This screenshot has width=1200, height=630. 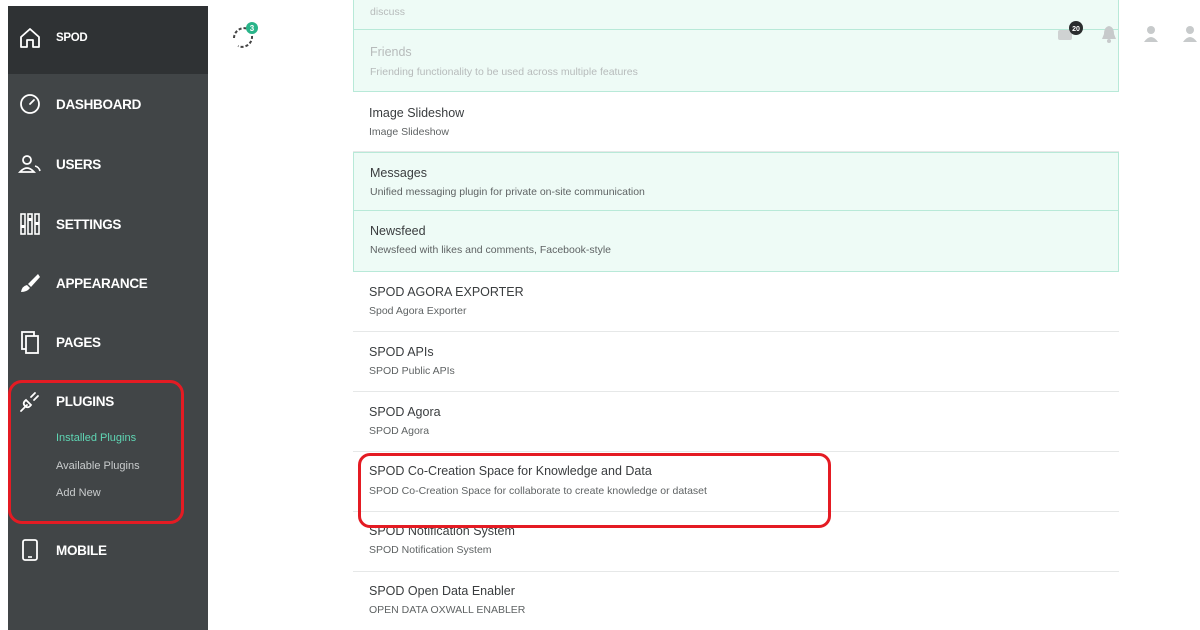 What do you see at coordinates (1109, 34) in the screenshot?
I see `bell-icon` at bounding box center [1109, 34].